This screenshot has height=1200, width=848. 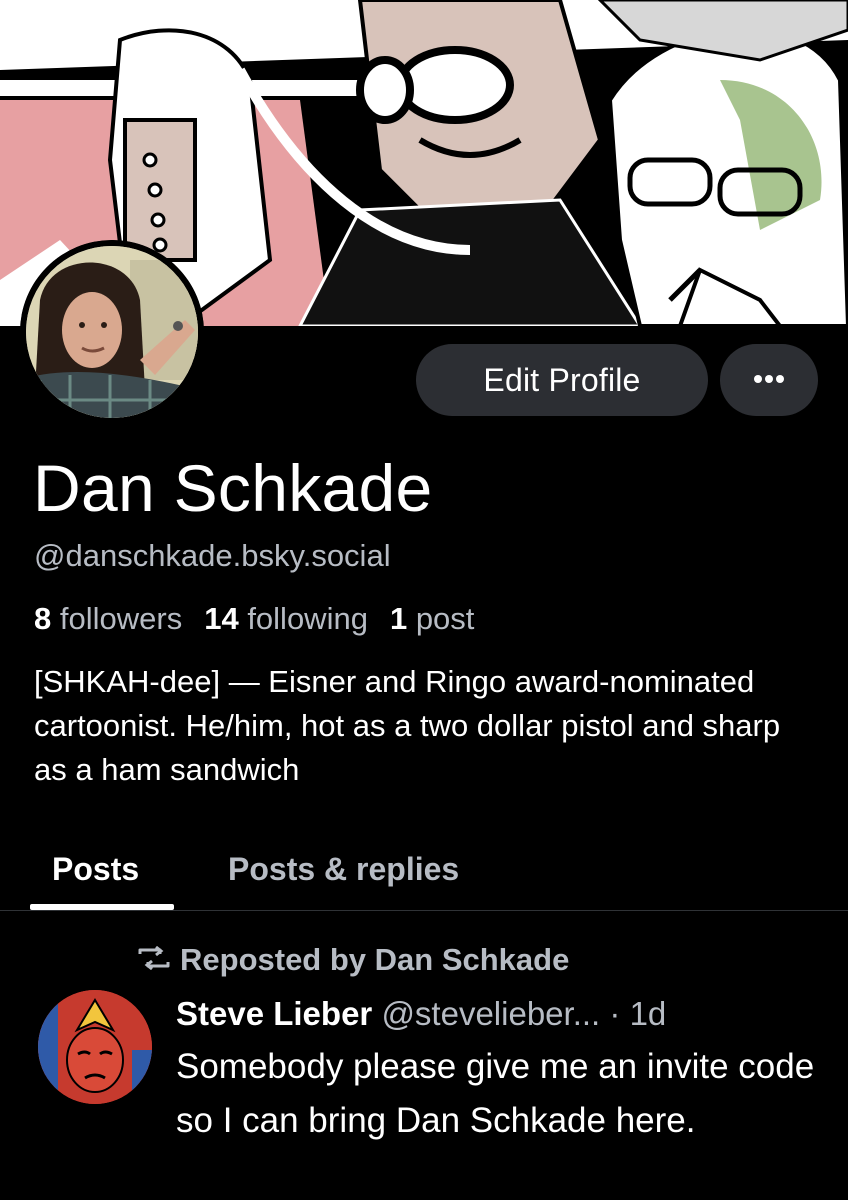 I want to click on posts-count-group: 1 post, so click(x=432, y=618).